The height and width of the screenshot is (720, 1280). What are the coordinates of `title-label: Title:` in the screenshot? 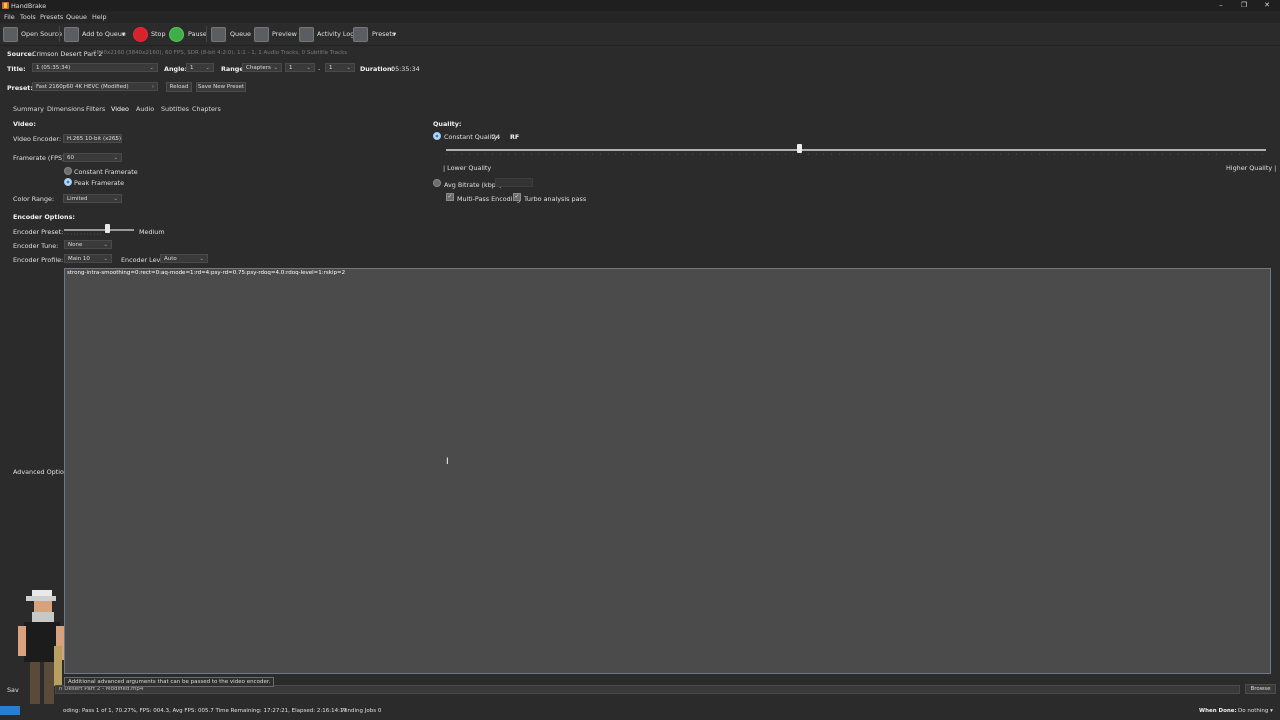 It's located at (16, 69).